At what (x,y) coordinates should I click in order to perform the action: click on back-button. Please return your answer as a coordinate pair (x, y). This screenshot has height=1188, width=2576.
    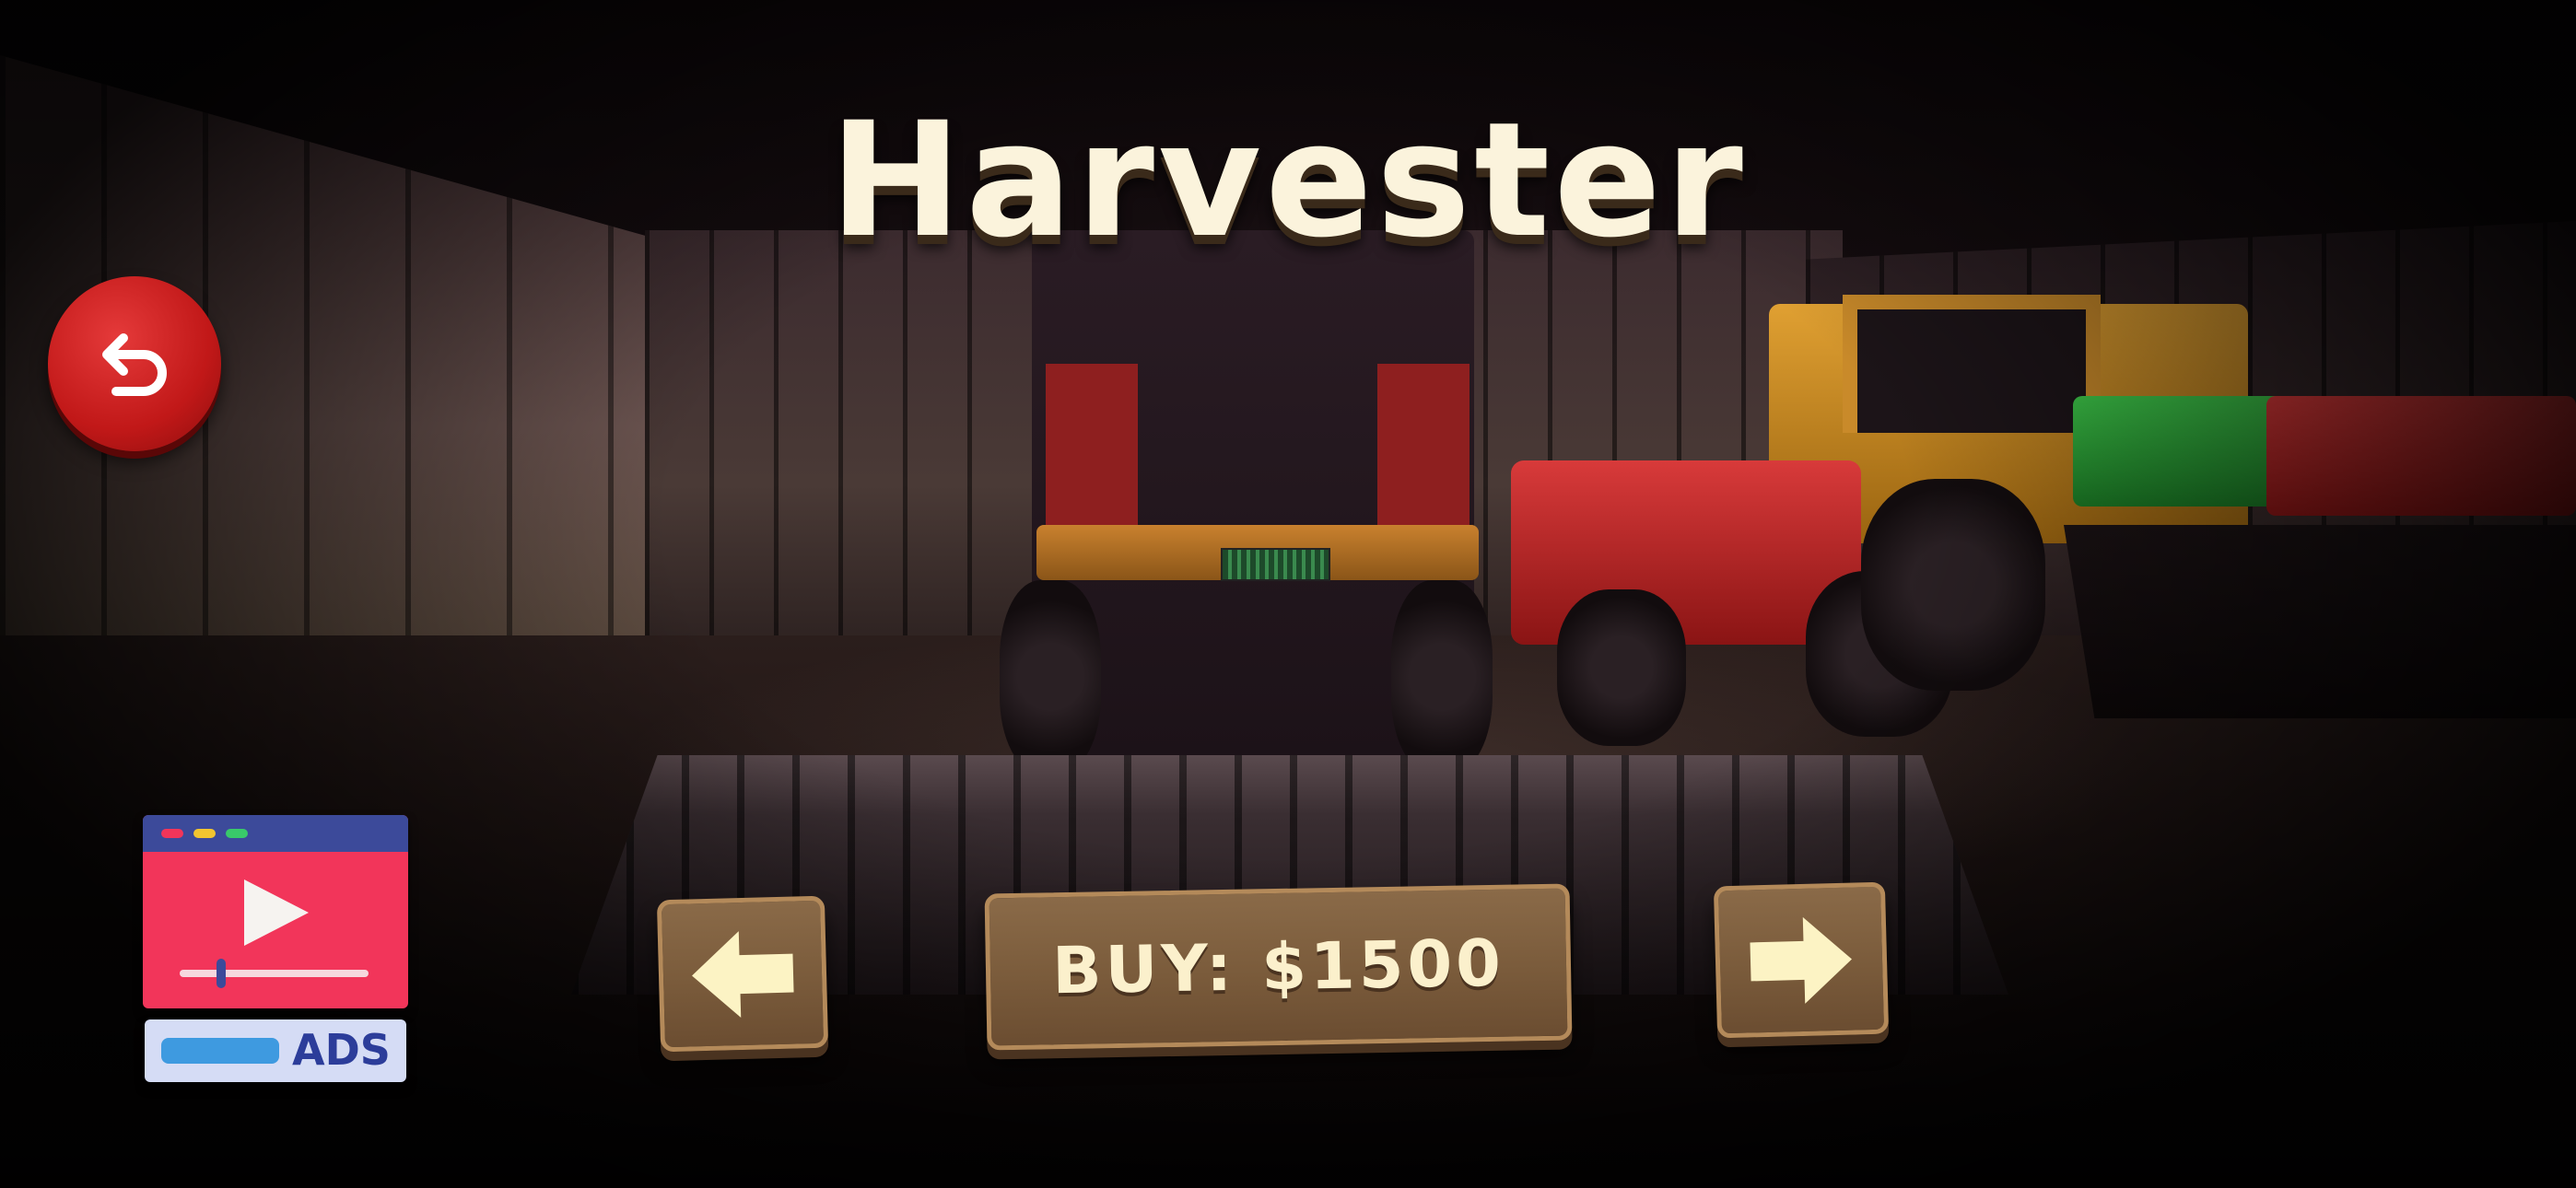
    Looking at the image, I should click on (134, 363).